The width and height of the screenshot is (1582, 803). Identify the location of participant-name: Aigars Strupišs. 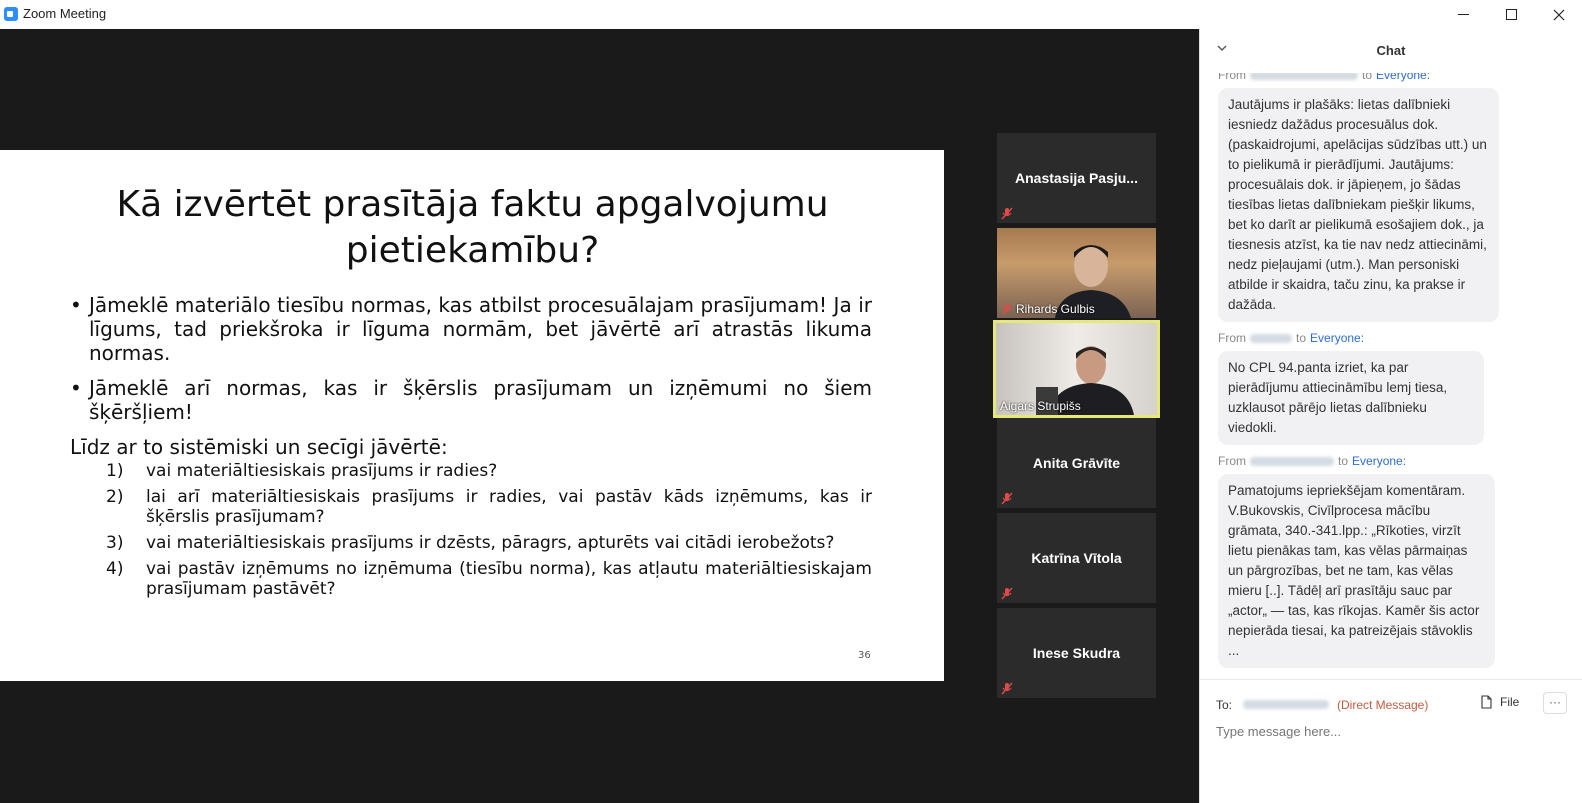
(1040, 406).